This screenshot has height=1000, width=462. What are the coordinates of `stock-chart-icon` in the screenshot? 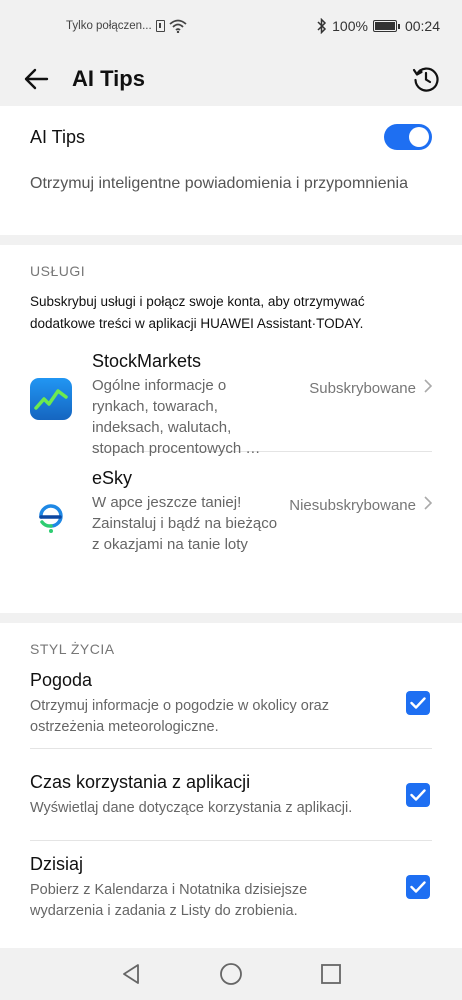 It's located at (51, 399).